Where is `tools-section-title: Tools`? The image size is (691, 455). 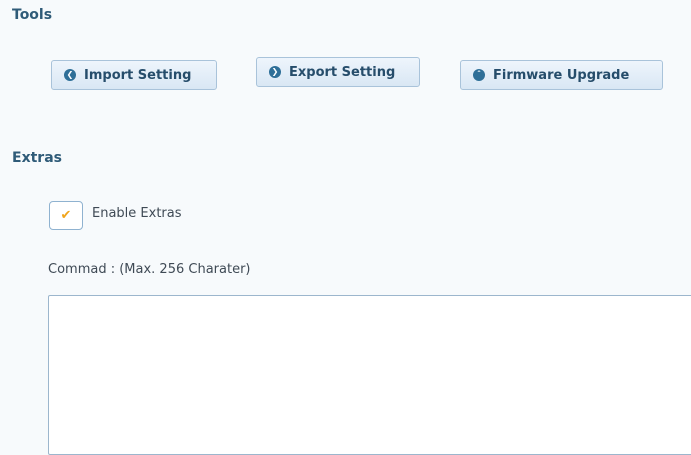
tools-section-title: Tools is located at coordinates (32, 15).